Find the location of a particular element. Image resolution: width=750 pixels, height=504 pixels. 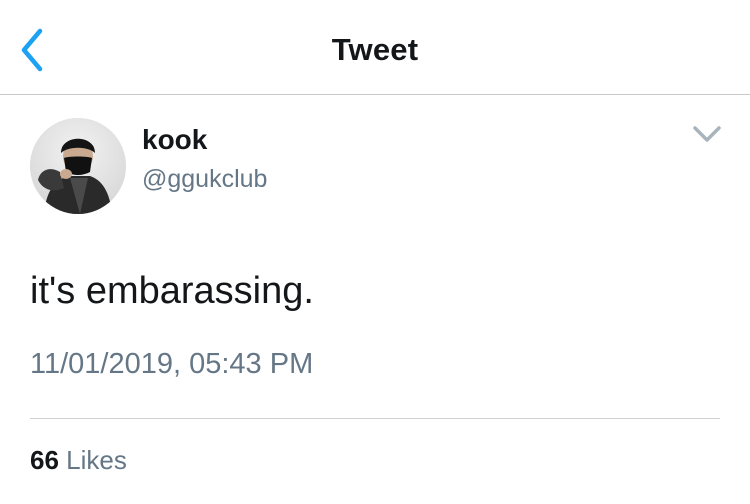

avatar-image is located at coordinates (78, 166).